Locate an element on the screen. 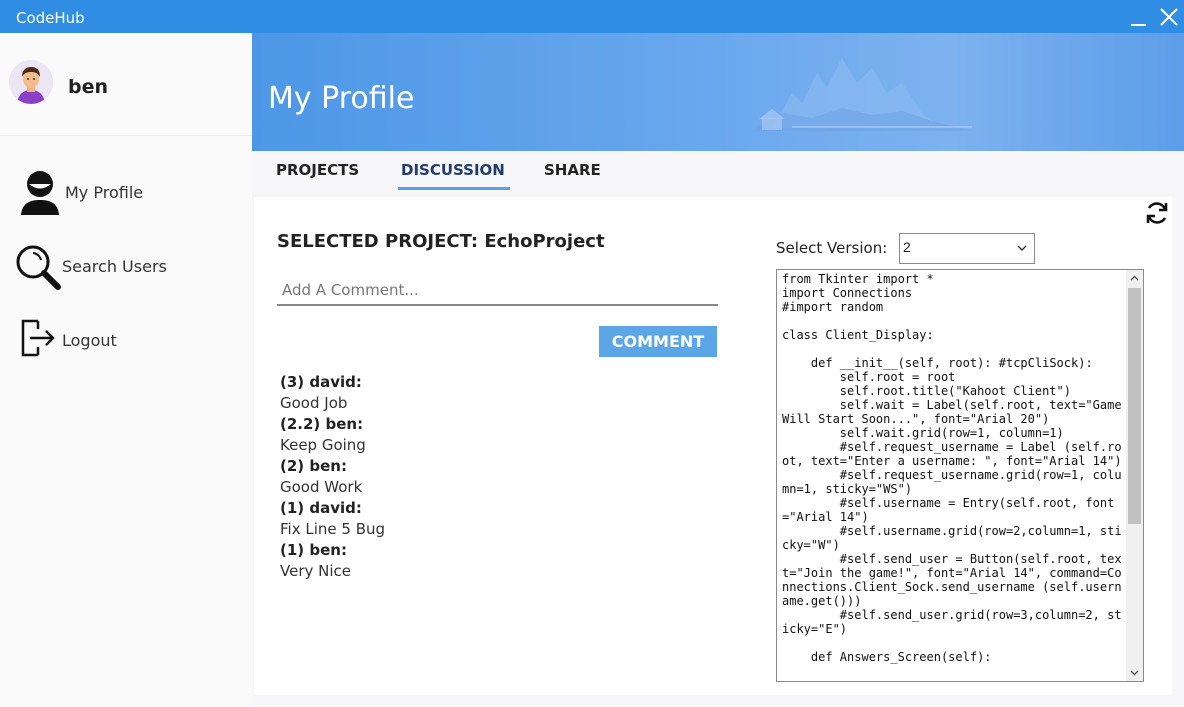 This screenshot has width=1184, height=707. comment-item: (1) ben: Very Nice is located at coordinates (490, 561).